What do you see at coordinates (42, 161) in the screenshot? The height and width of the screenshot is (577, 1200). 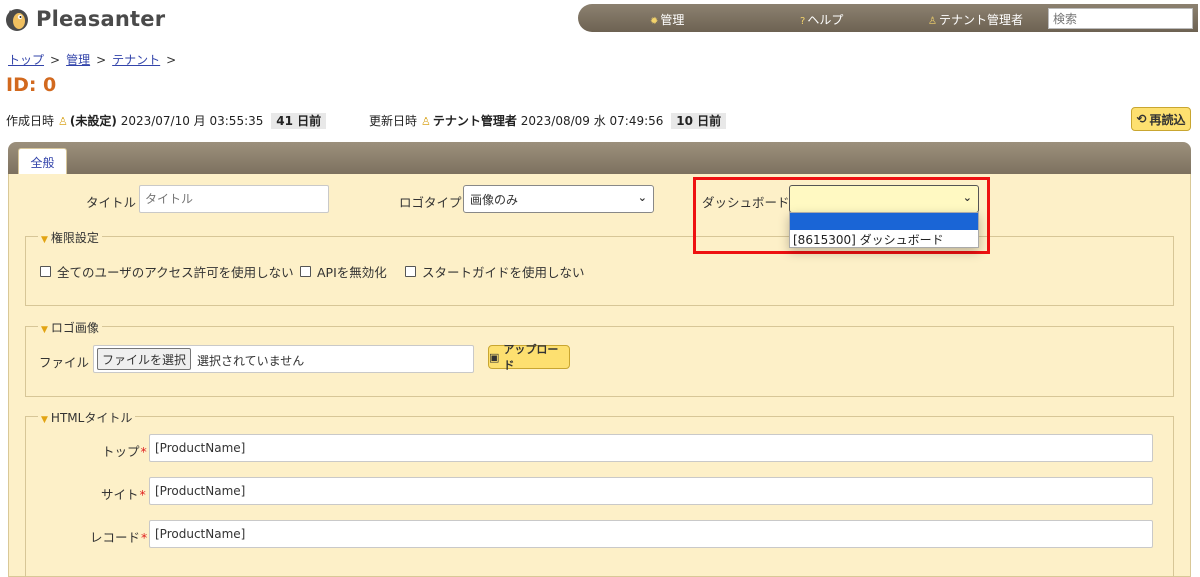 I see `tab-general: 全般` at bounding box center [42, 161].